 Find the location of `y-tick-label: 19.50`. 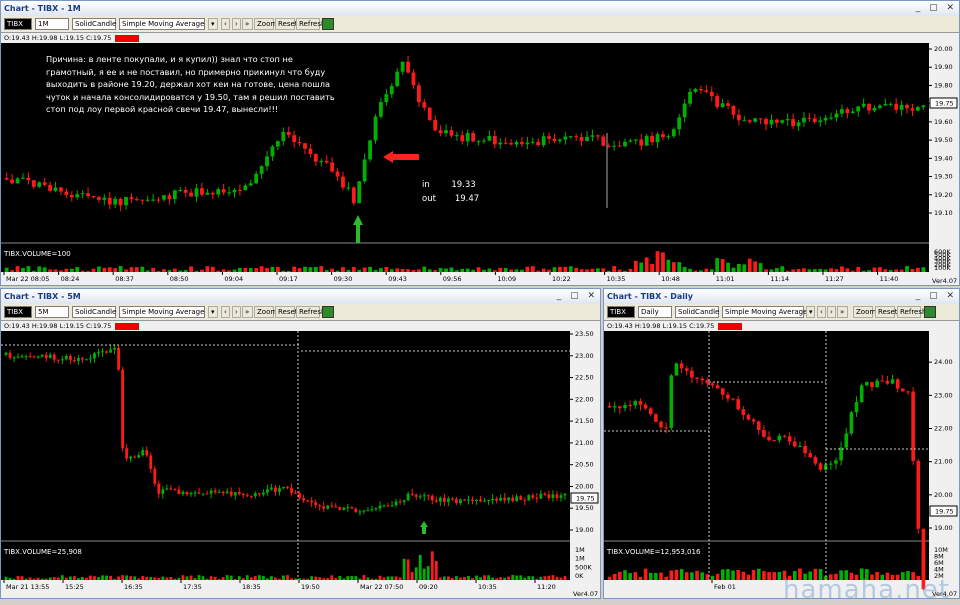

y-tick-label: 19.50 is located at coordinates (943, 140).